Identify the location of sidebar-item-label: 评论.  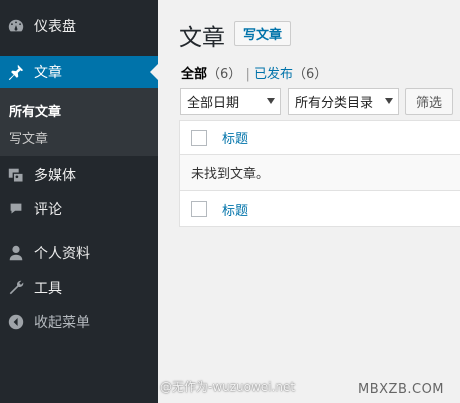
(48, 210).